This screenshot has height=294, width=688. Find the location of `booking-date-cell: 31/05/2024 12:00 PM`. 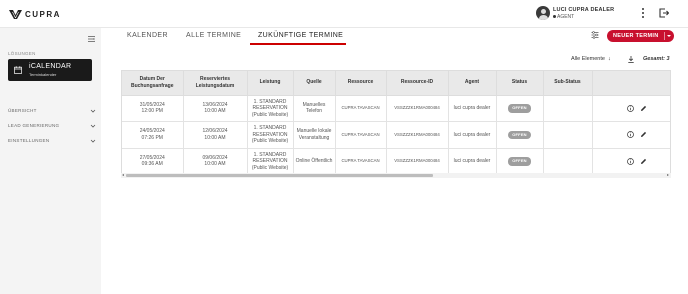

booking-date-cell: 31/05/2024 12:00 PM is located at coordinates (153, 108).